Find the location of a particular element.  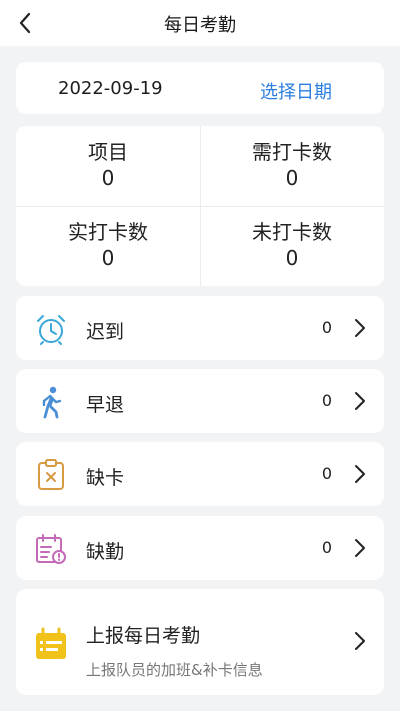

stat-label: 项目 is located at coordinates (108, 152).